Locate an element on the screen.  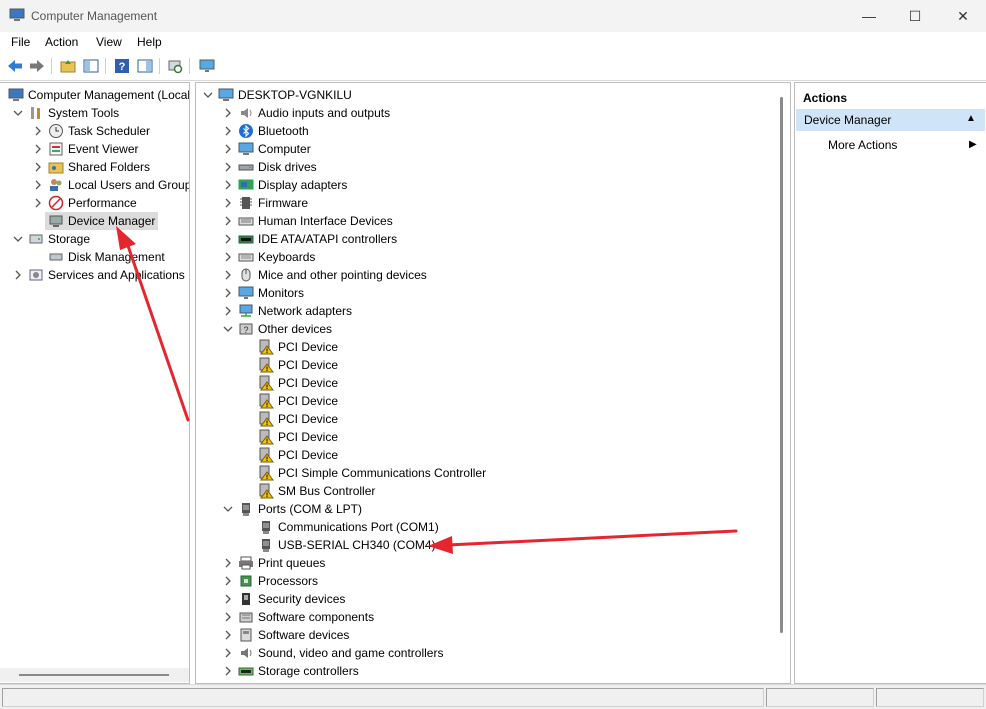
tree-item-label: Display adapters is located at coordinates (303, 185).